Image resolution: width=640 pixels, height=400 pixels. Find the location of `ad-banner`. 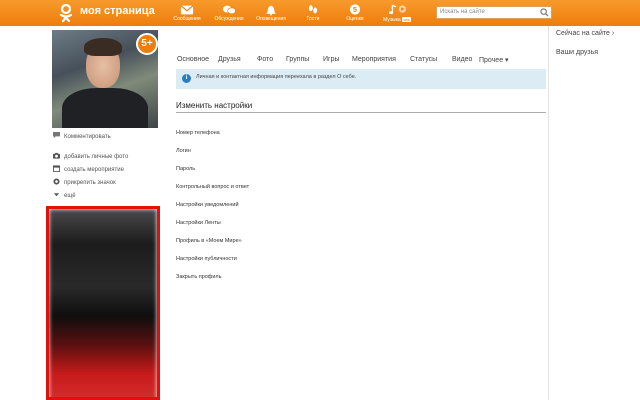

ad-banner is located at coordinates (103, 303).